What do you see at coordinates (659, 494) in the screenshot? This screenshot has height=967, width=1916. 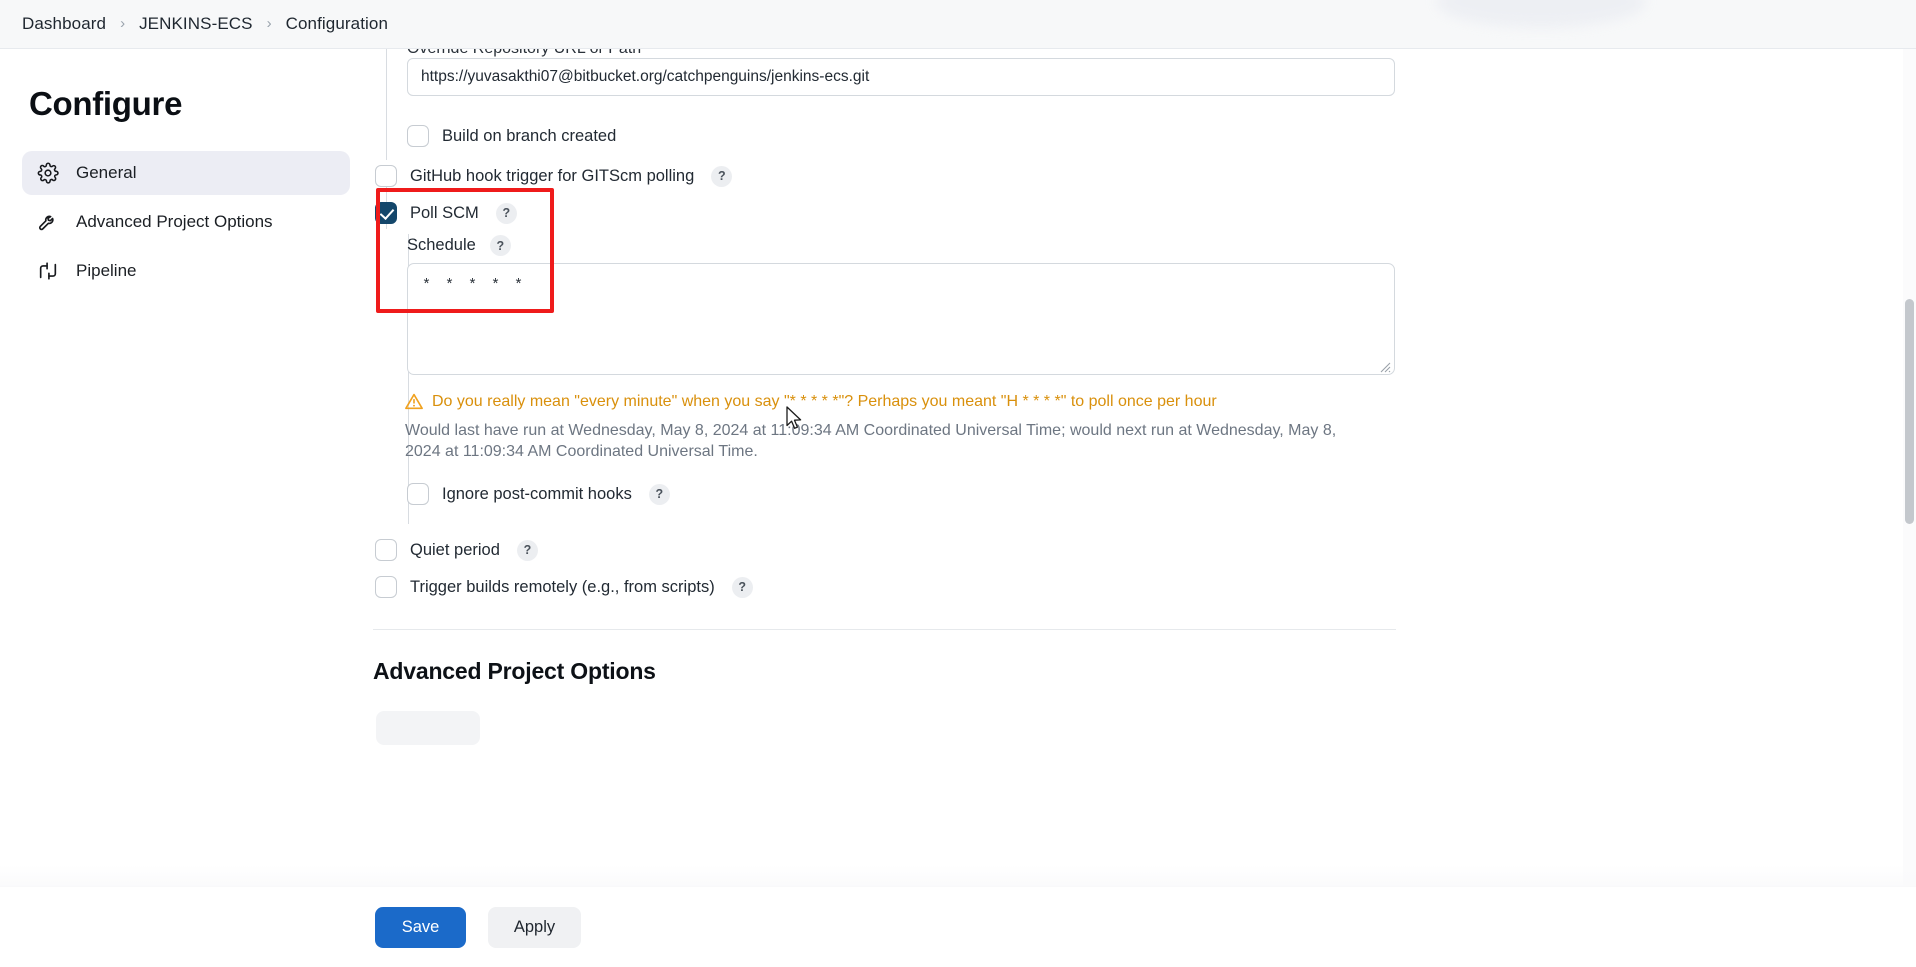 I see `help-icon-ignore-post-commit-hooks: ?` at bounding box center [659, 494].